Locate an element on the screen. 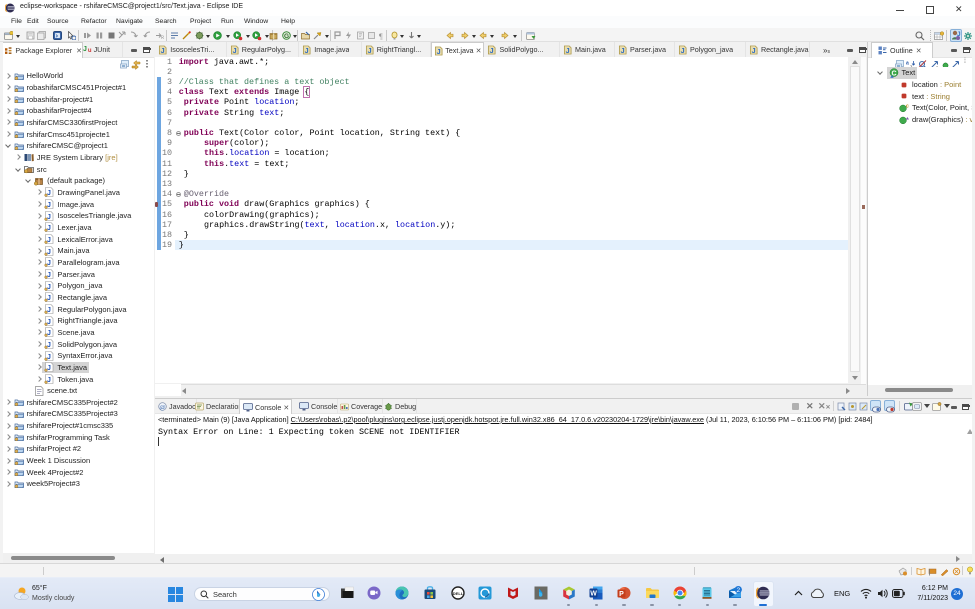  svg-text: DELL is located at coordinates (457, 593).